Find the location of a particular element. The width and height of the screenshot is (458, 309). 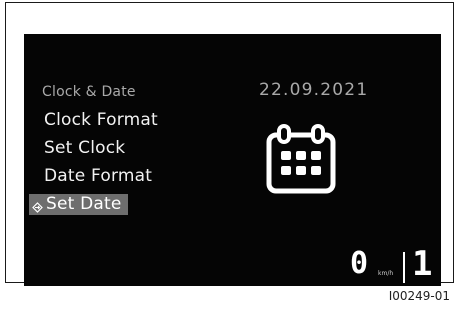

current-date-value: 22.09.2021 is located at coordinates (314, 90).